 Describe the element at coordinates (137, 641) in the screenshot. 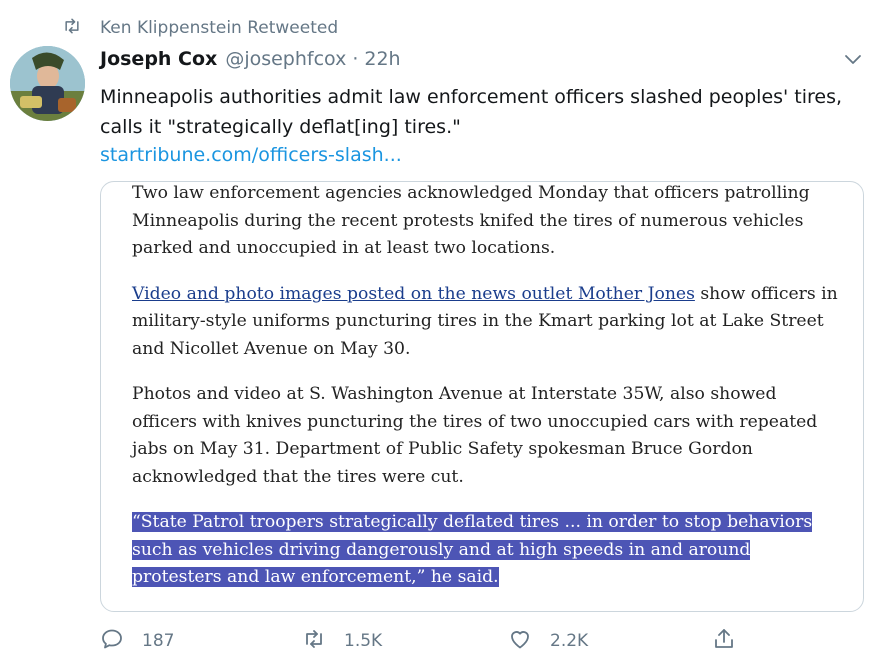

I see `reply-button: 187` at that location.